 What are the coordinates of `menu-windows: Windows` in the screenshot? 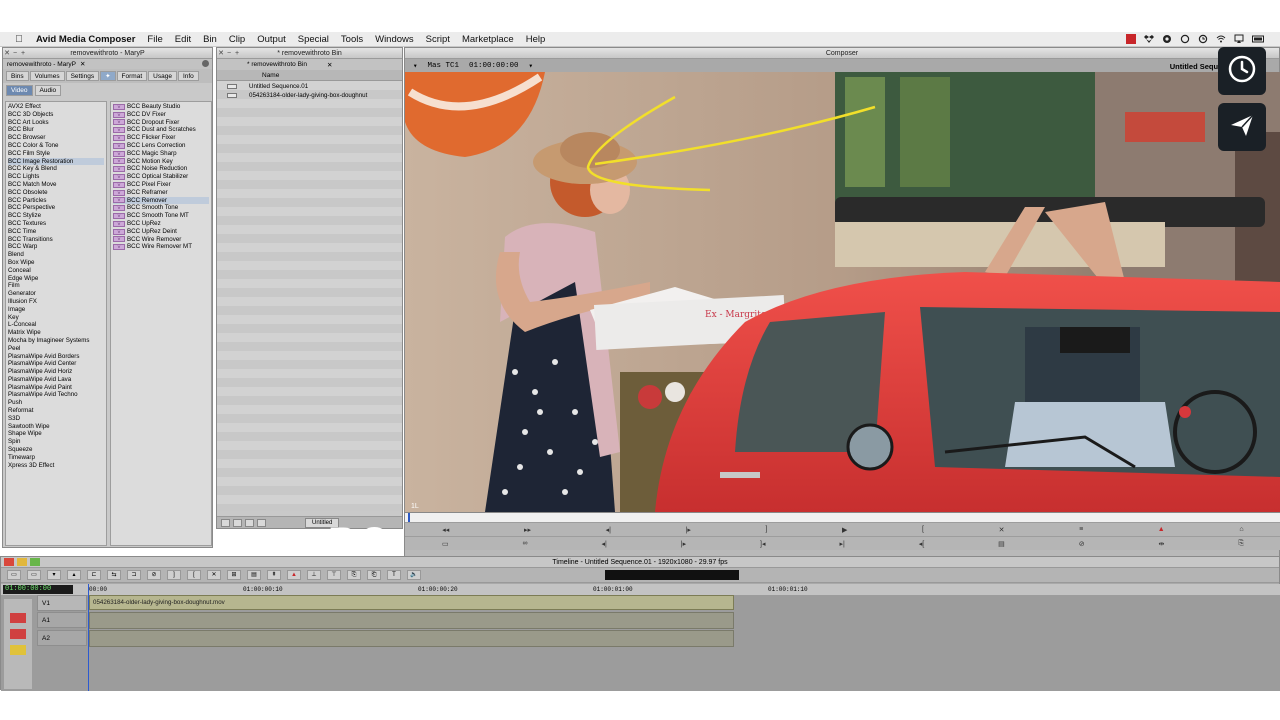 It's located at (394, 39).